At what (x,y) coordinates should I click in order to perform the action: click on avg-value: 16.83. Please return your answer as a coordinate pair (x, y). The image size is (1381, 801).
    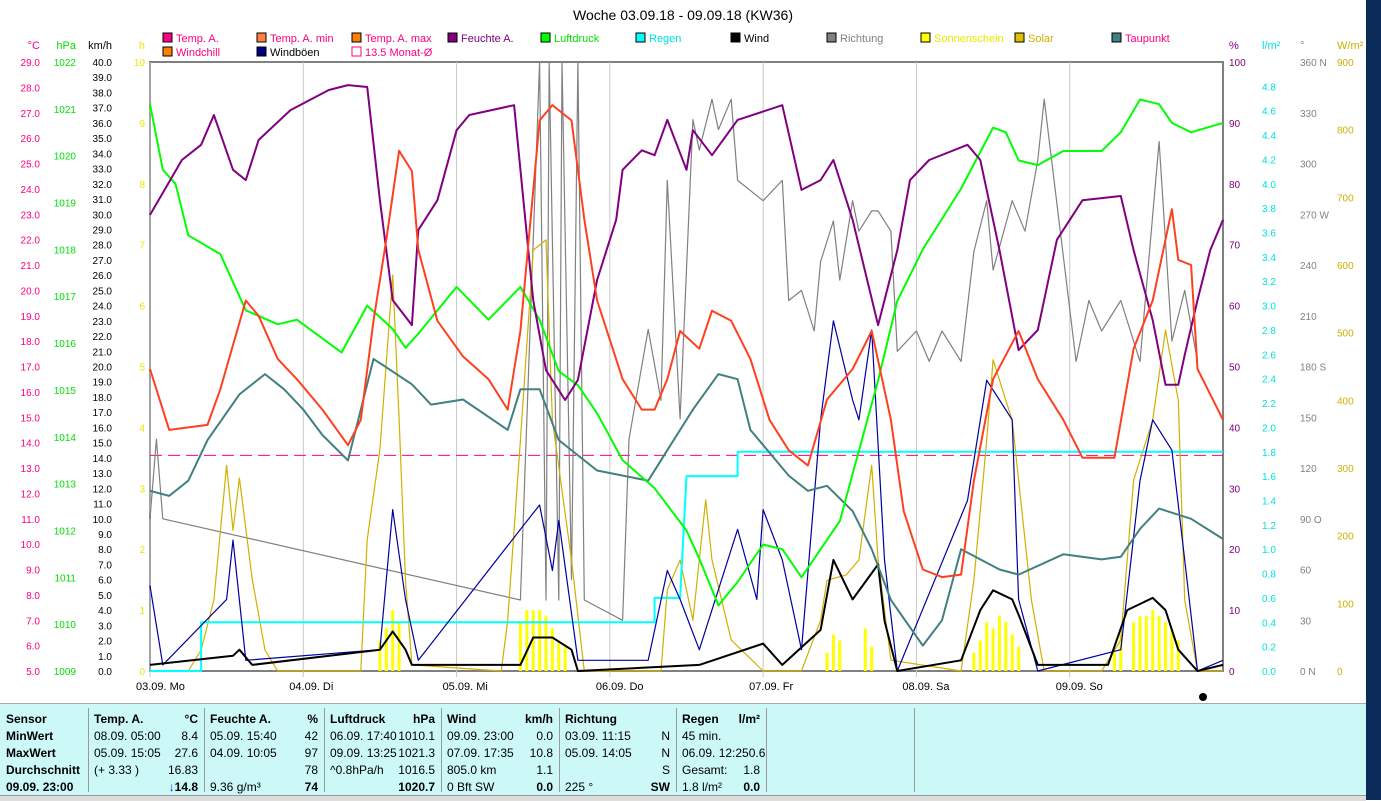
    Looking at the image, I should click on (182, 770).